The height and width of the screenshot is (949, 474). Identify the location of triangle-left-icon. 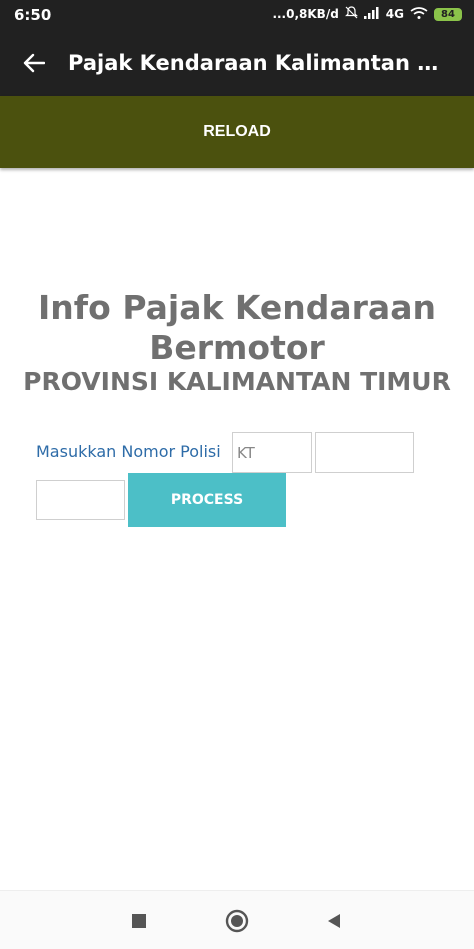
(334, 921).